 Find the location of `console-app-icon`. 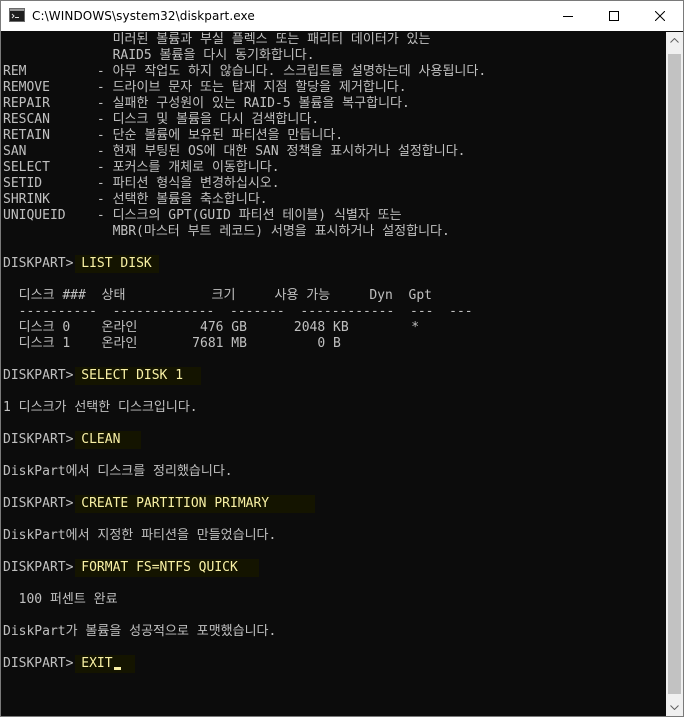

console-app-icon is located at coordinates (17, 15).